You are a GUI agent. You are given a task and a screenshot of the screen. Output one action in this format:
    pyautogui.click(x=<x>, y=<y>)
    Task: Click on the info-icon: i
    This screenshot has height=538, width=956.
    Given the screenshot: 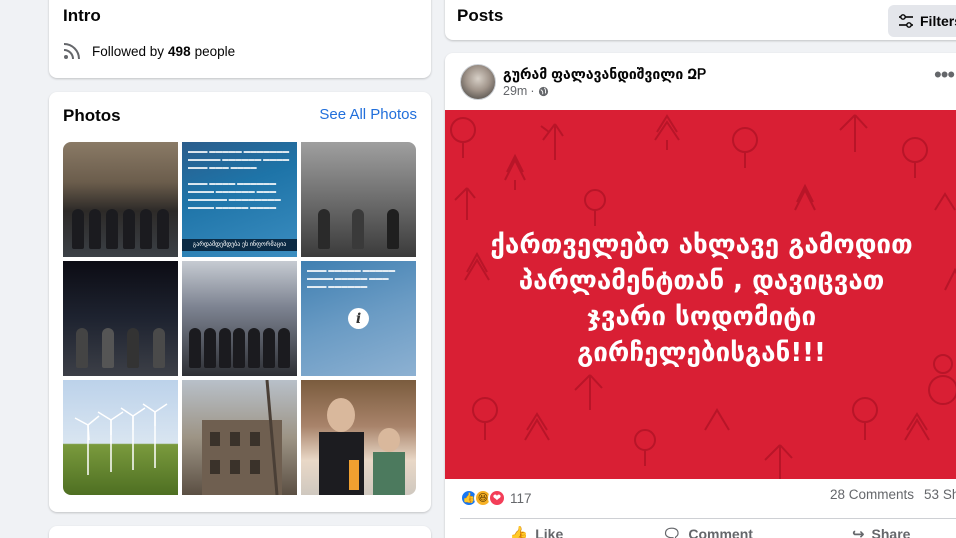 What is the action you would take?
    pyautogui.click(x=358, y=318)
    